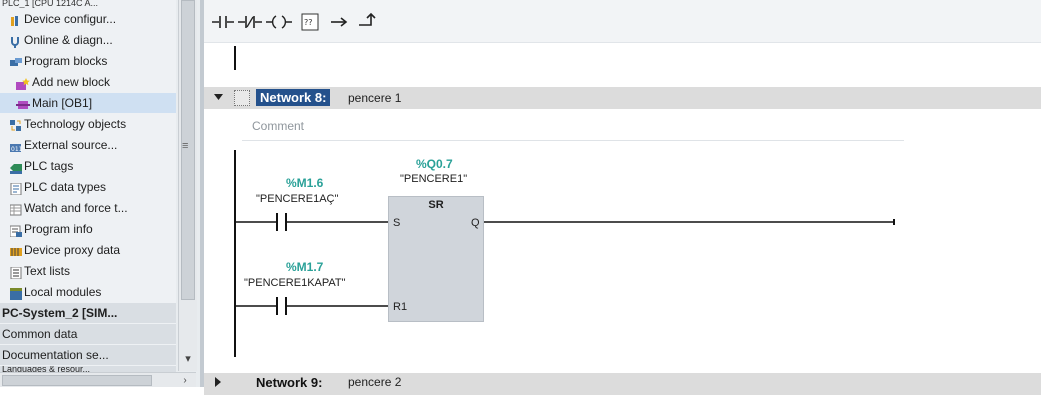  What do you see at coordinates (305, 183) in the screenshot?
I see `contact1-address: %M1.6` at bounding box center [305, 183].